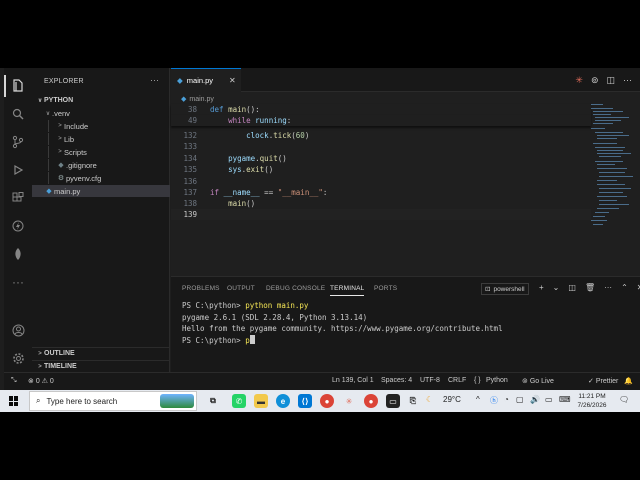 This screenshot has width=640, height=480. What do you see at coordinates (381, 158) in the screenshot?
I see `code-line: 134 pygame.quit()` at bounding box center [381, 158].